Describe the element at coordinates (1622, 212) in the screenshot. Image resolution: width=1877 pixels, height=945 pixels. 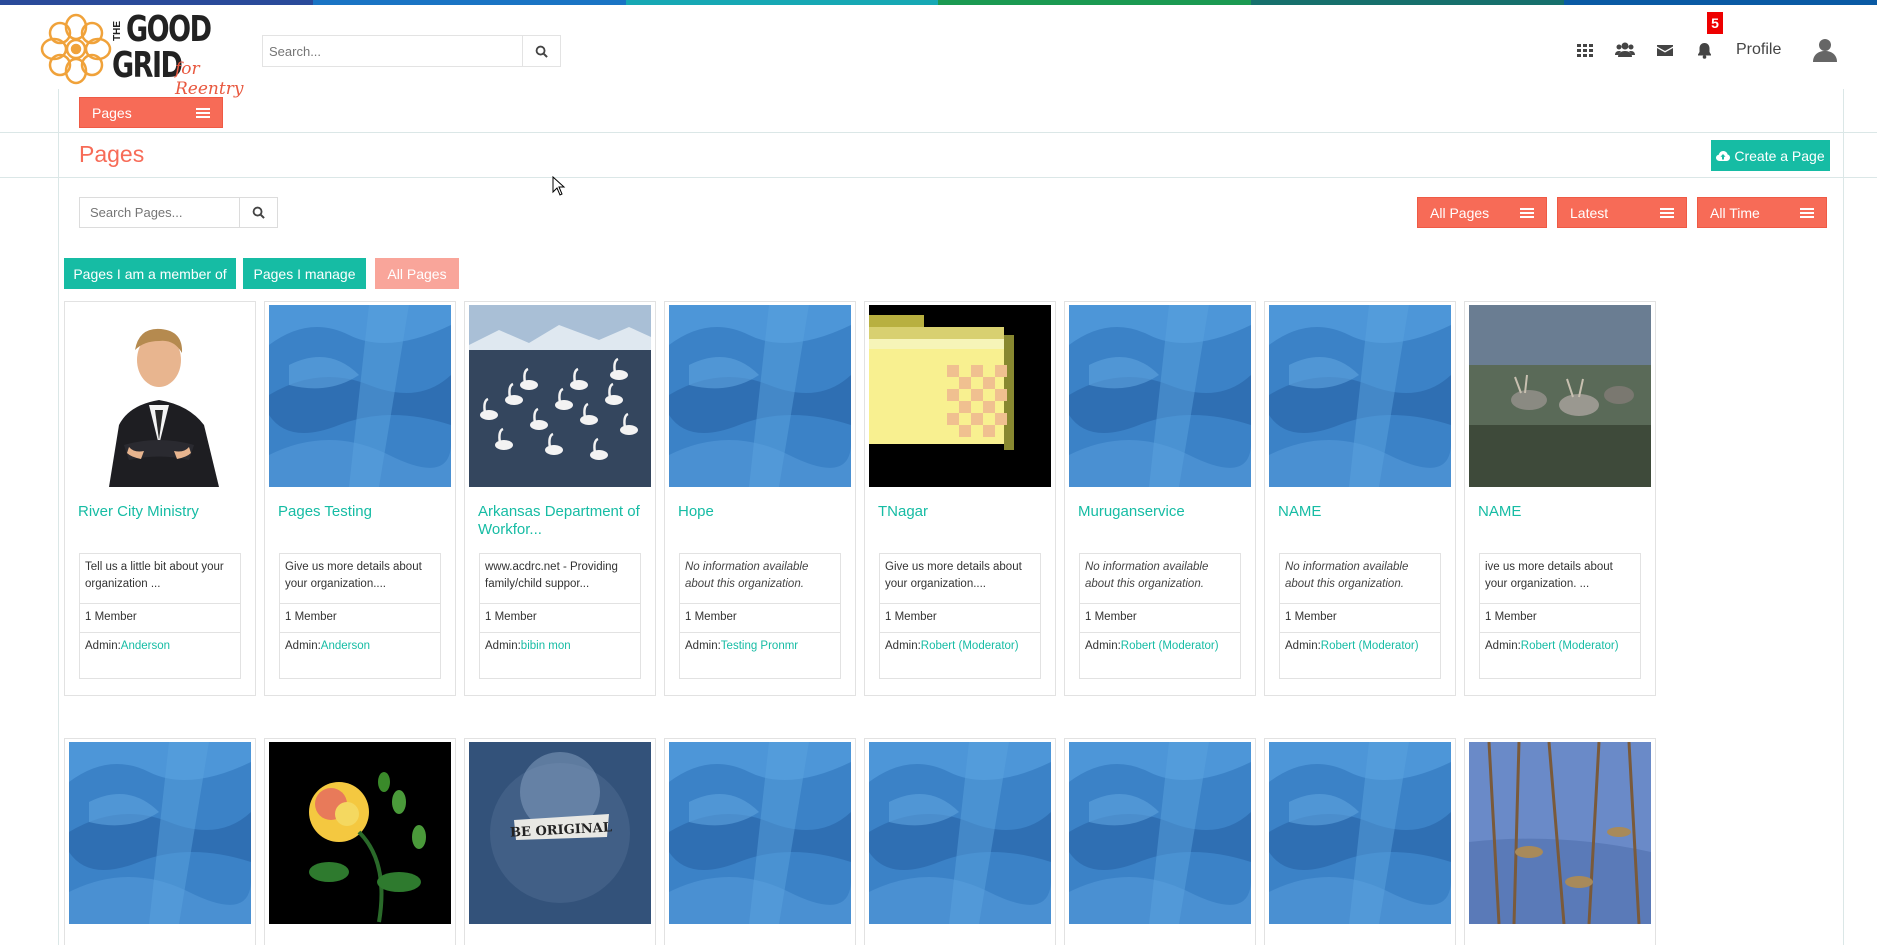
I see `filter-latest-dropdown: Latest` at that location.